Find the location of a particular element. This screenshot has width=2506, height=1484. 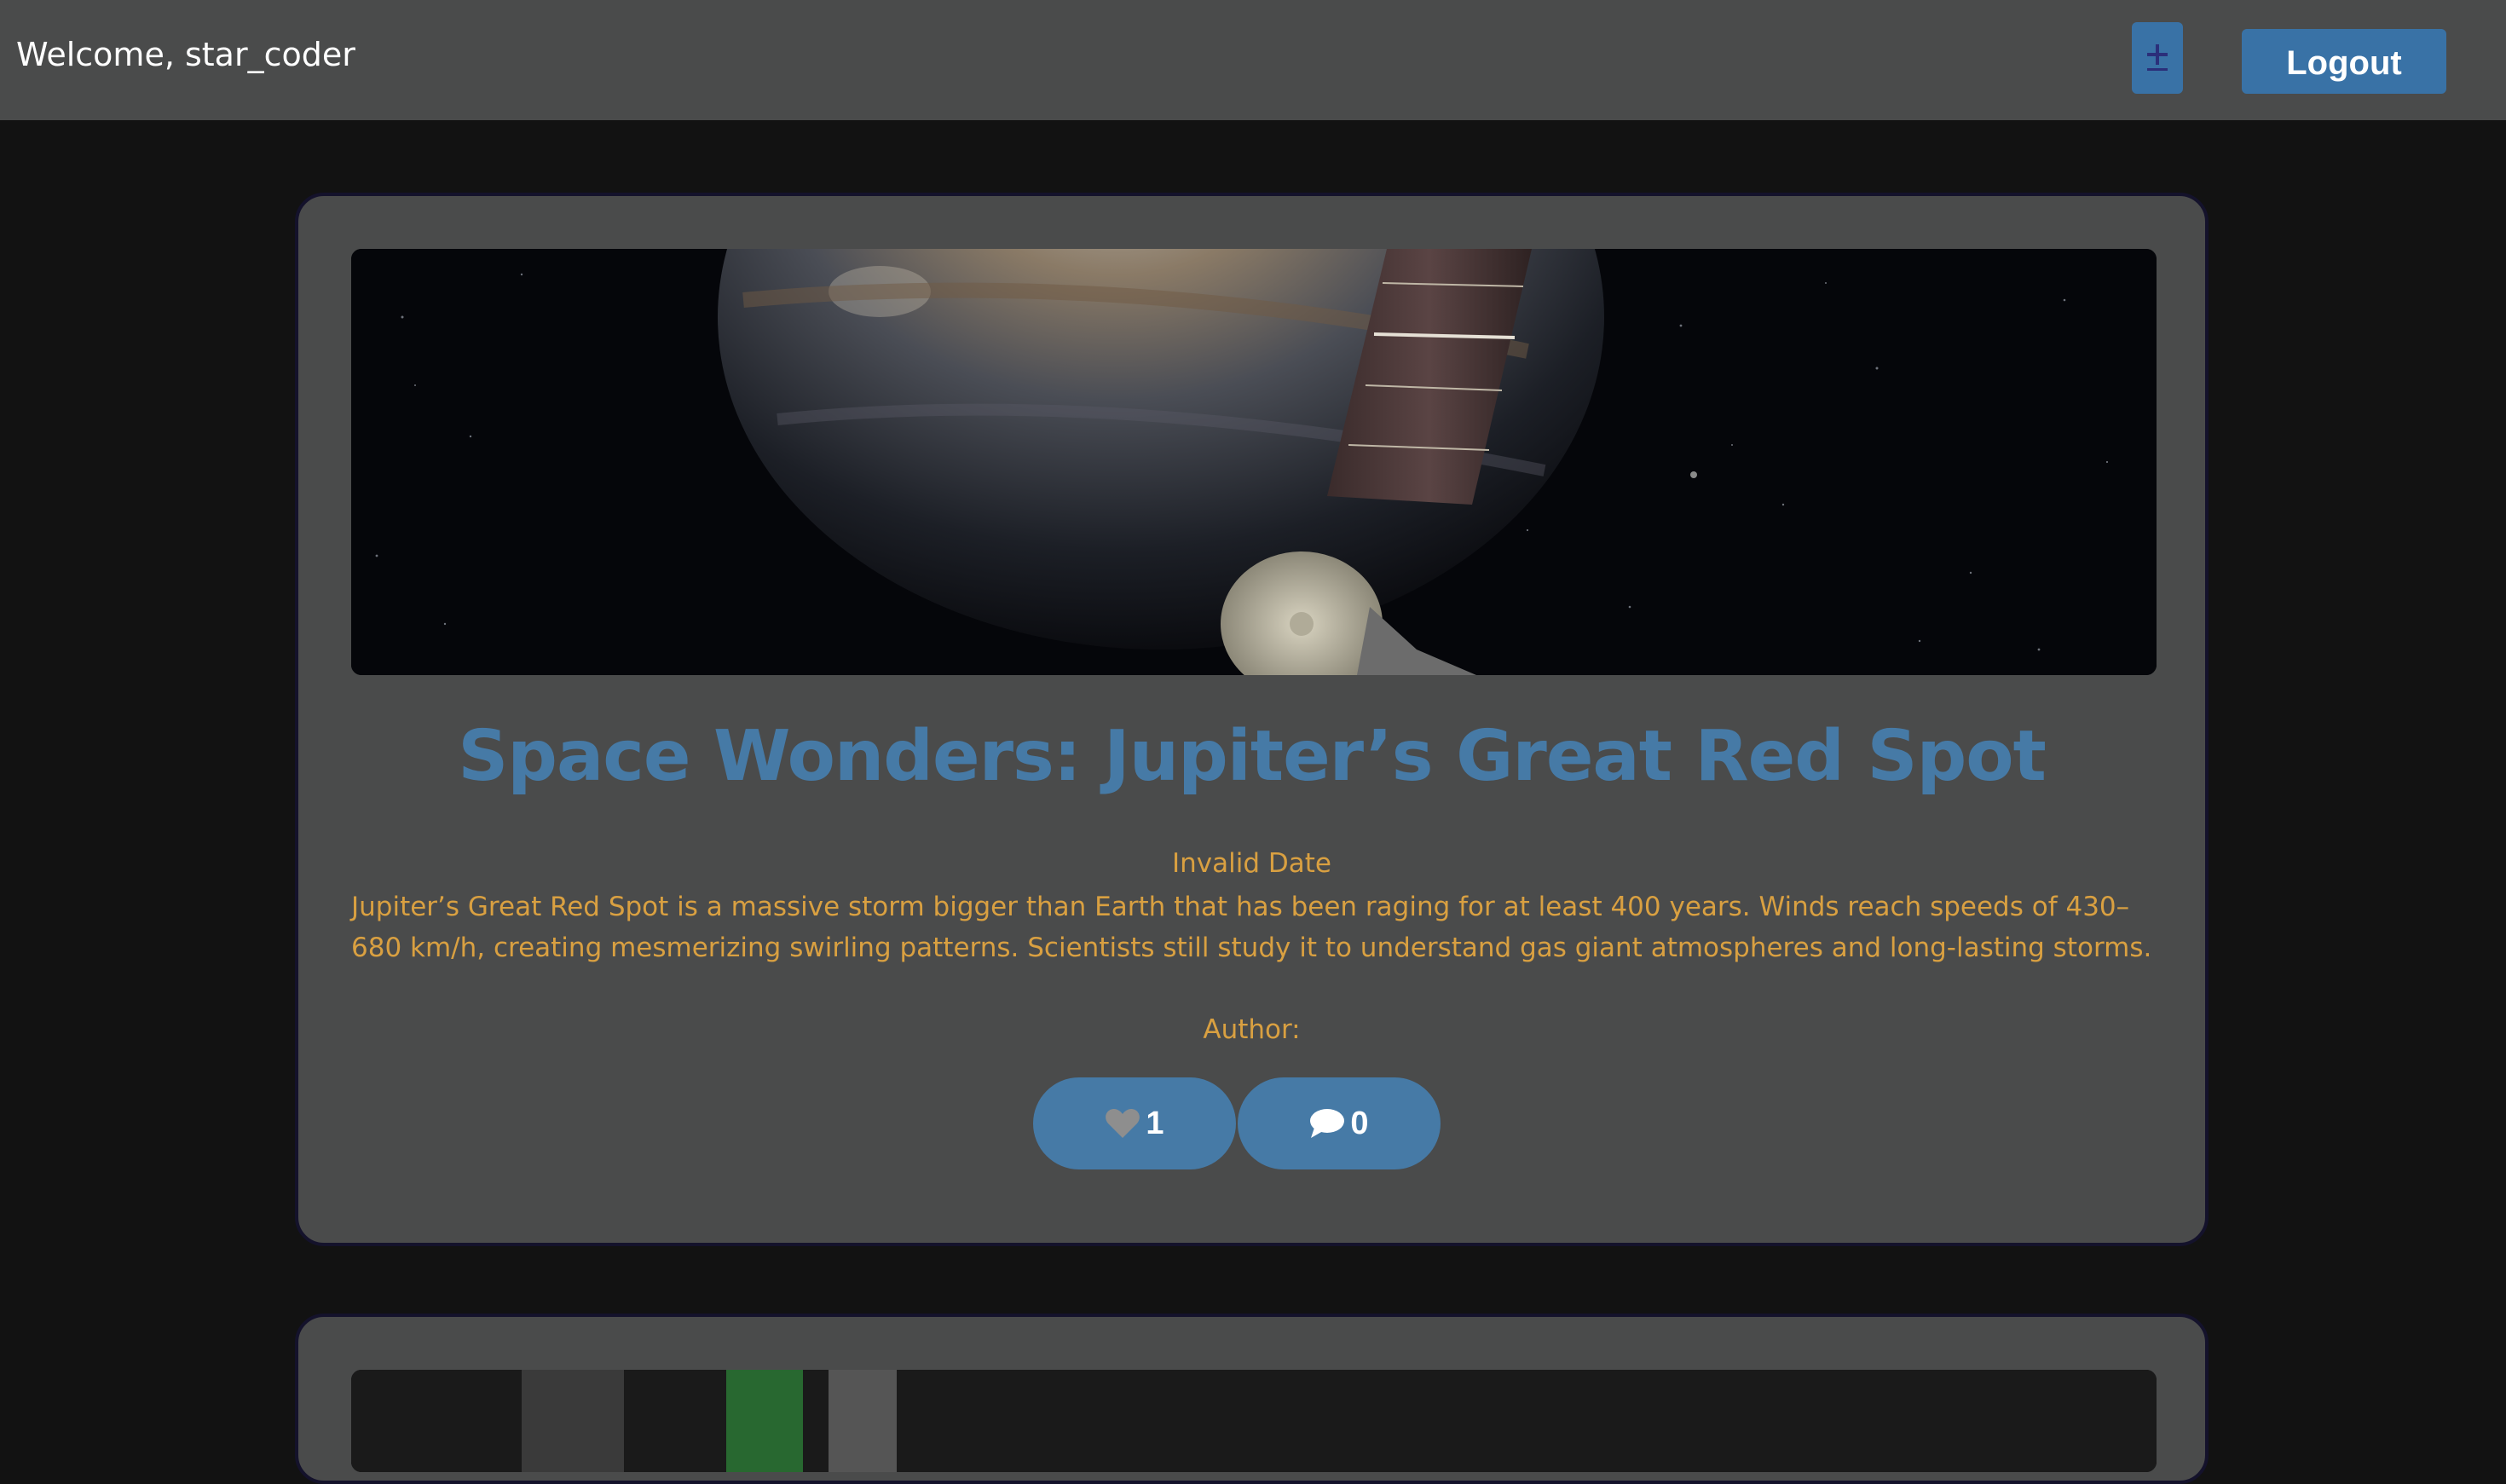

post-card is located at coordinates (1252, 1399).